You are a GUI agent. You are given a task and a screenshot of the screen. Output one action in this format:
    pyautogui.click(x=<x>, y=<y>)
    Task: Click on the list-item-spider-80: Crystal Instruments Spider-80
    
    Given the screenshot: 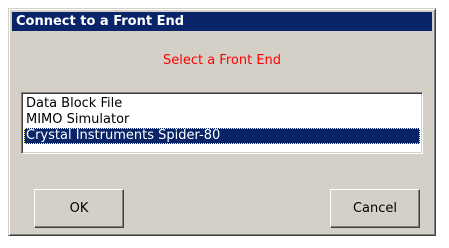 What is the action you would take?
    pyautogui.click(x=222, y=136)
    